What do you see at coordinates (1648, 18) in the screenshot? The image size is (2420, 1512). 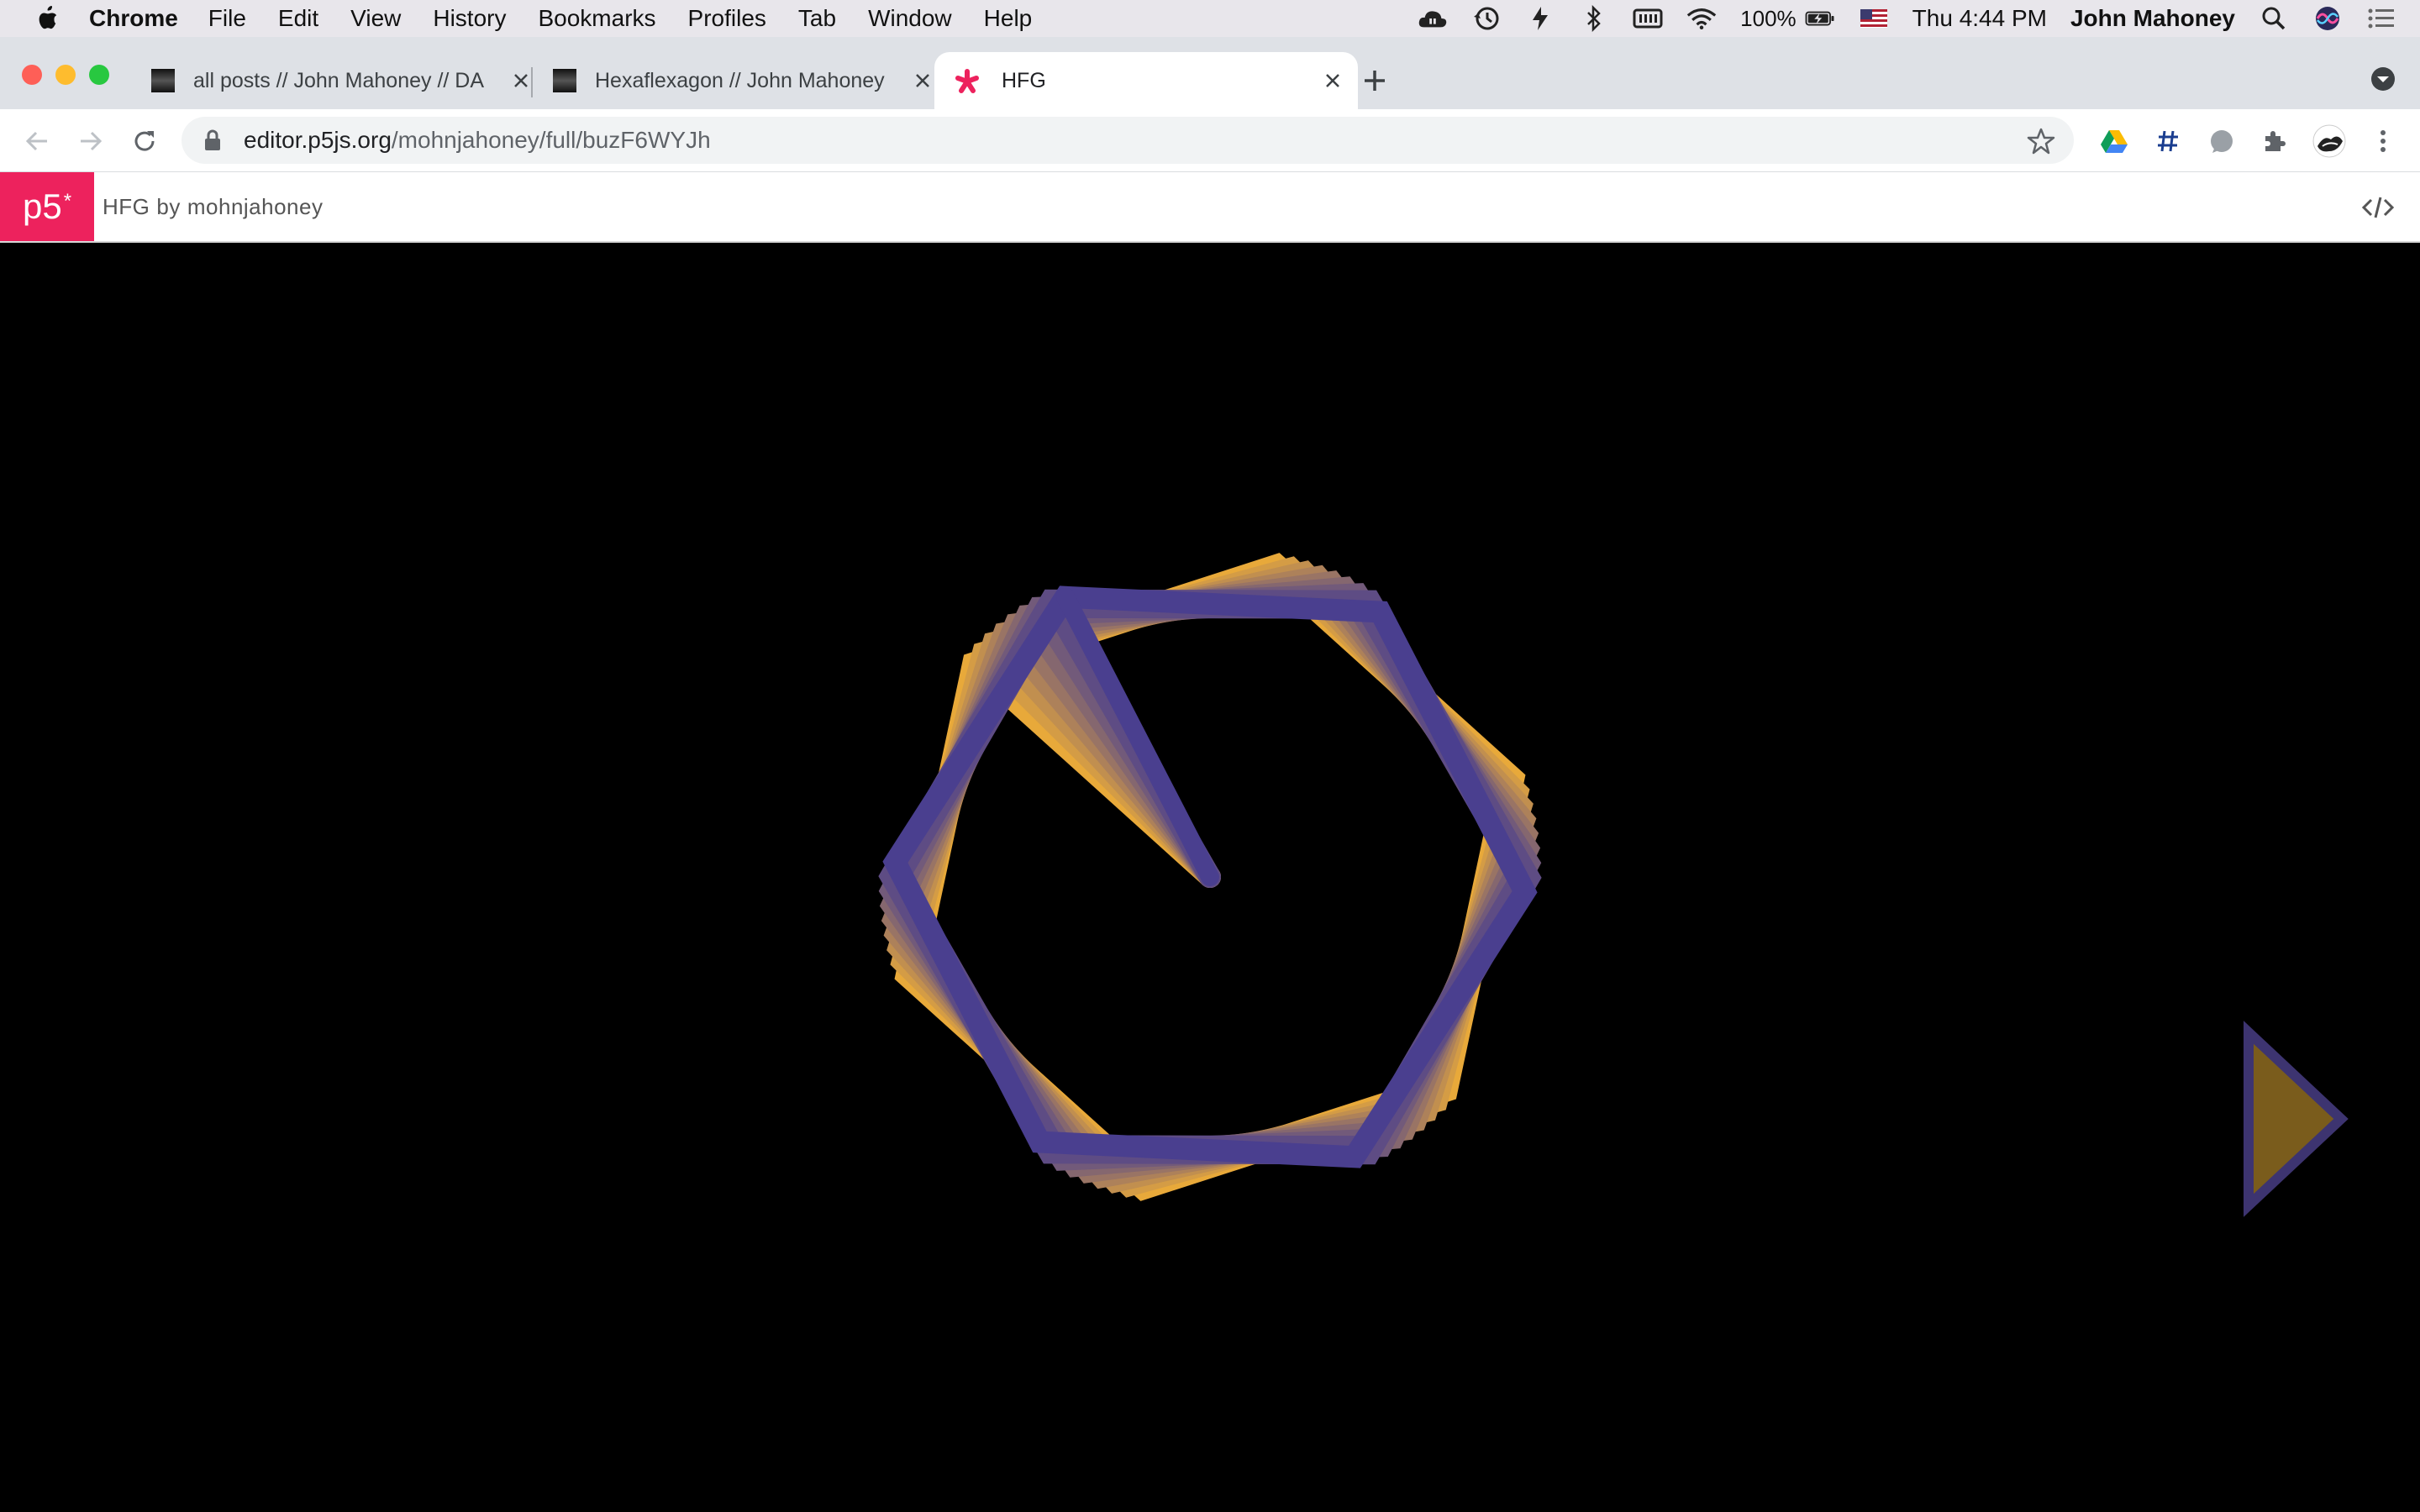 I see `memory-icon` at bounding box center [1648, 18].